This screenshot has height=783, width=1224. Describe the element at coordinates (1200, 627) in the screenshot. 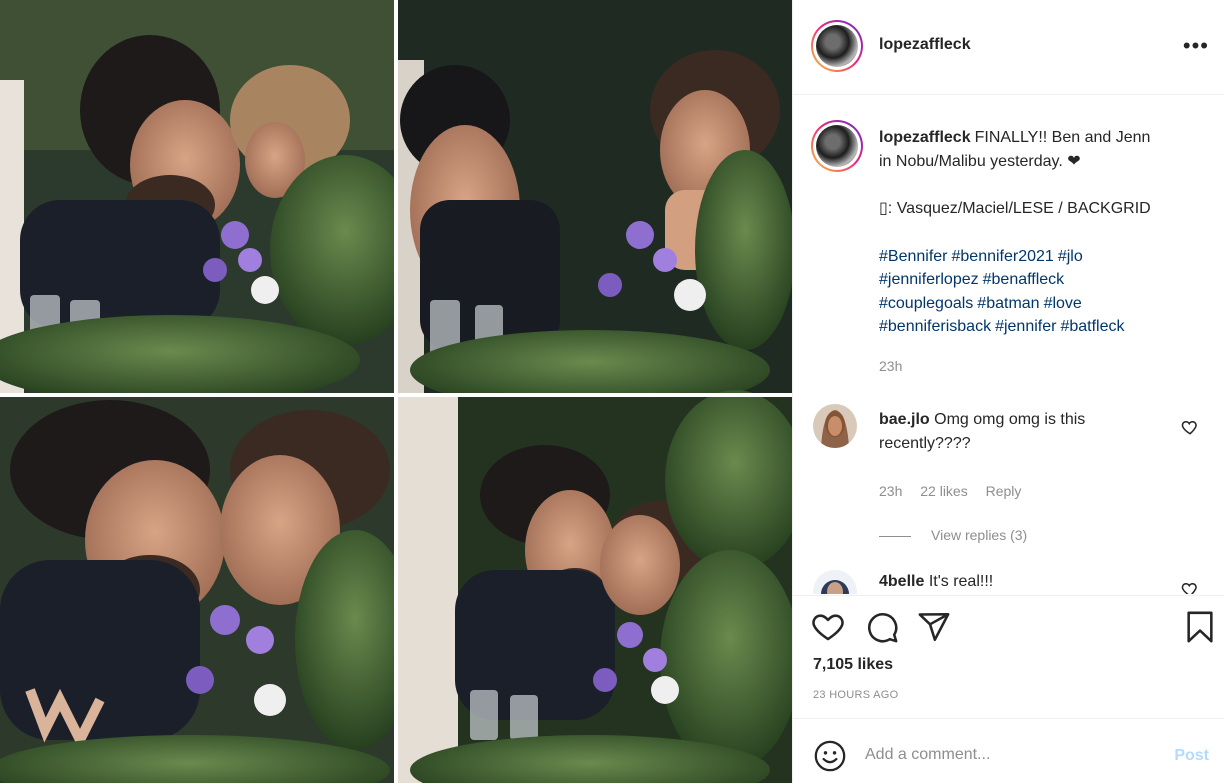

I see `bookmark-icon` at that location.